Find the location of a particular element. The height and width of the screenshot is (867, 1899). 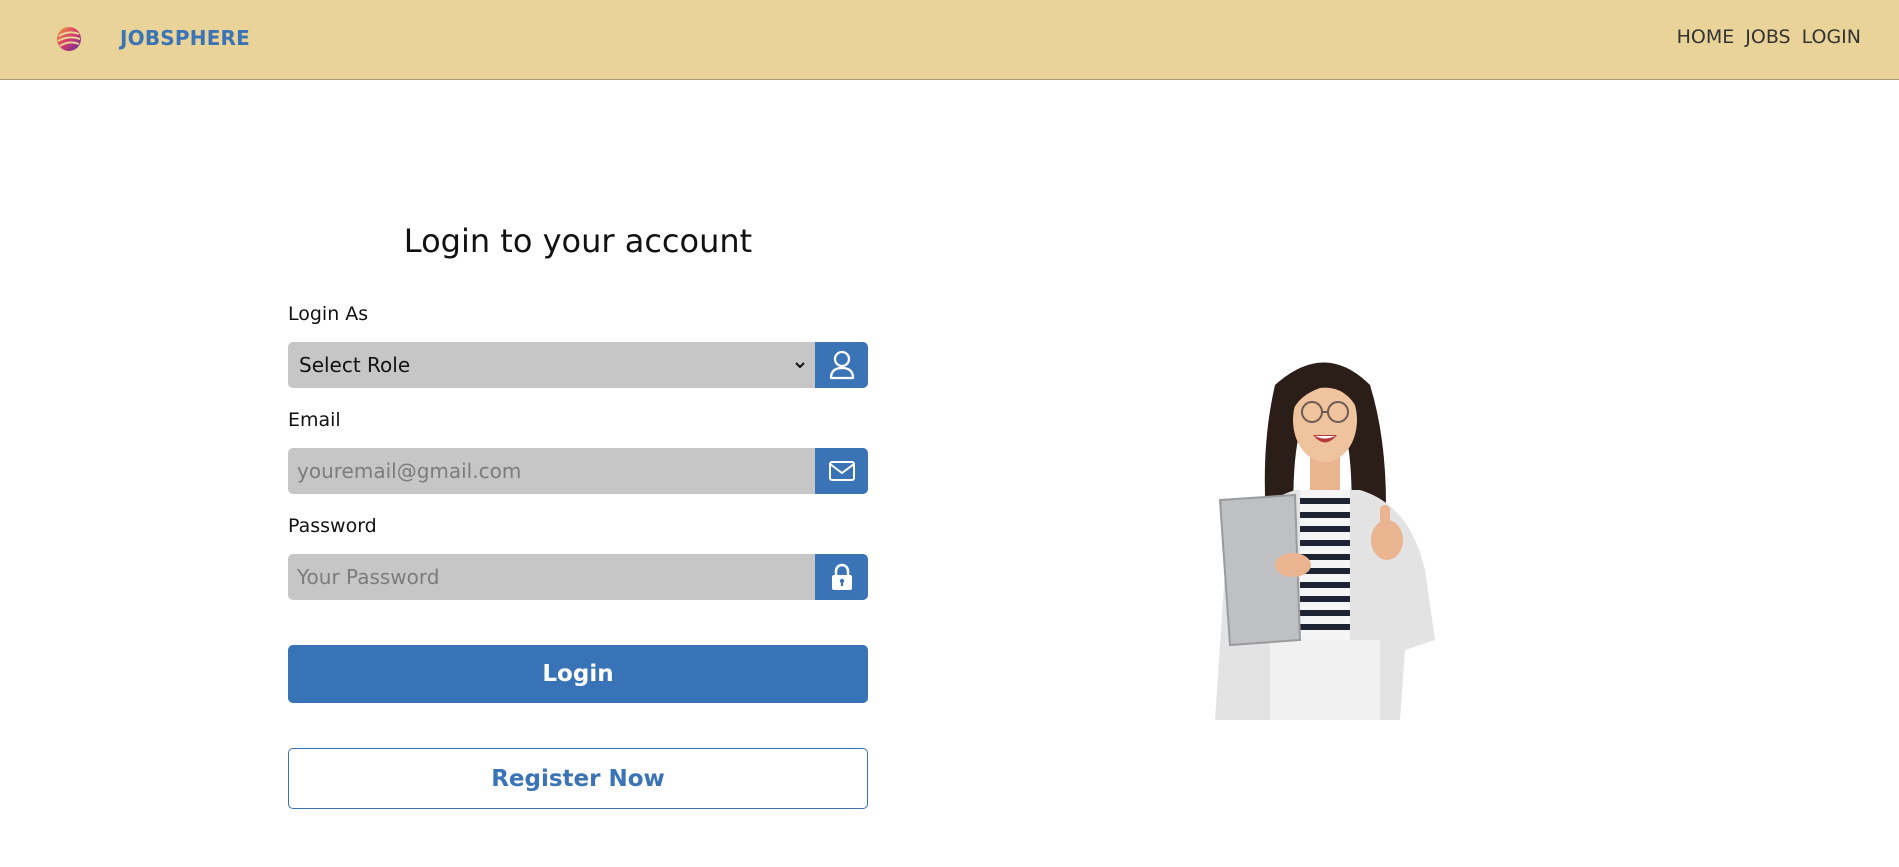

password-field: Your Password is located at coordinates (578, 577).